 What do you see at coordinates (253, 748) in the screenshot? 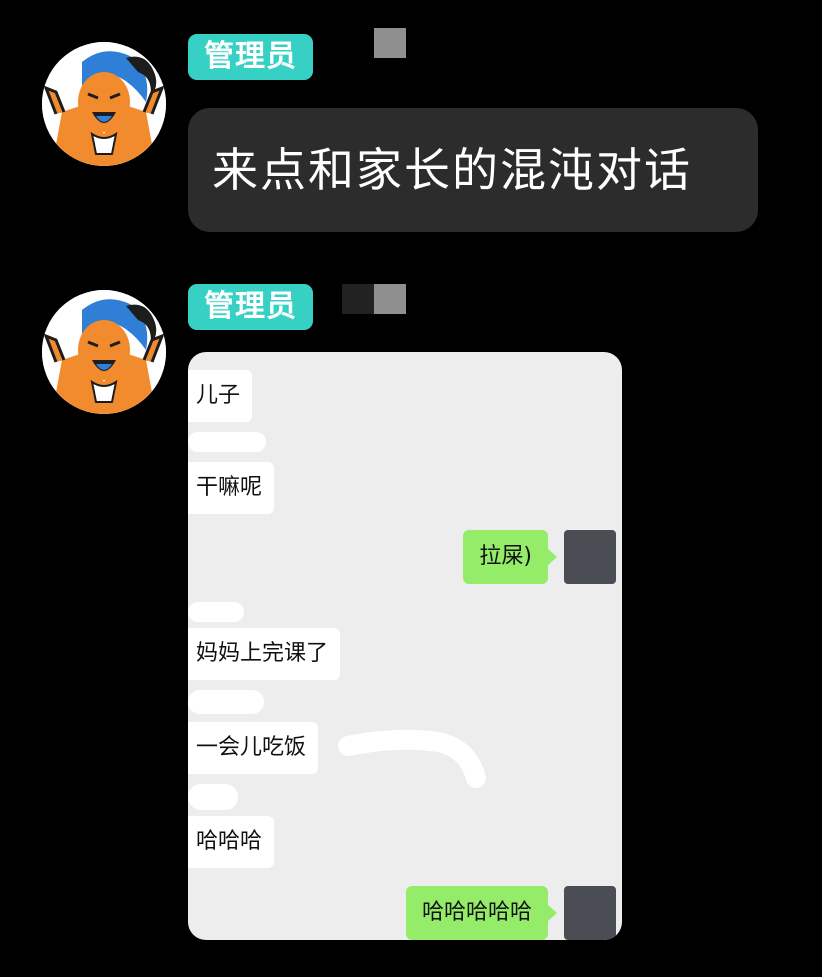
I see `incoming-bubble: 一会儿吃饭` at bounding box center [253, 748].